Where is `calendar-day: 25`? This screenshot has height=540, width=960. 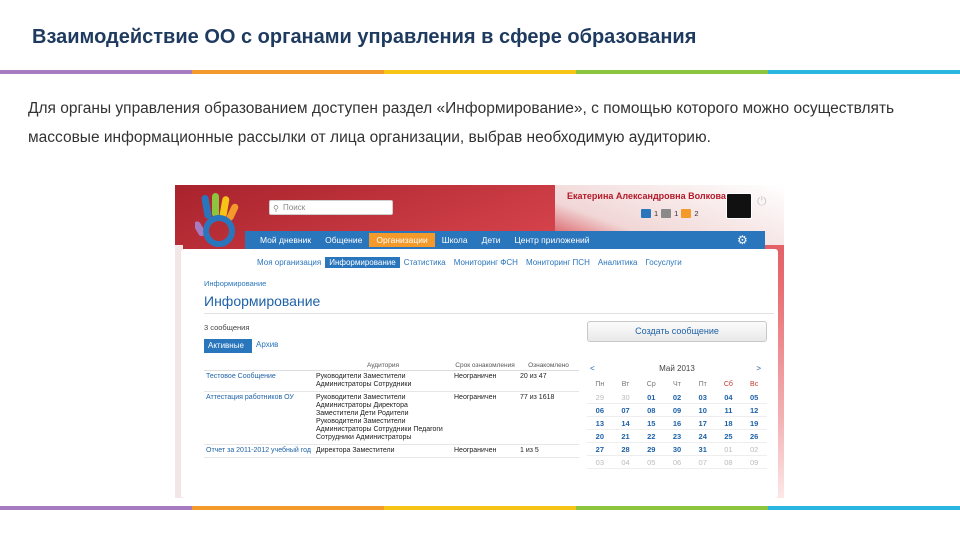
calendar-day: 25 is located at coordinates (728, 436).